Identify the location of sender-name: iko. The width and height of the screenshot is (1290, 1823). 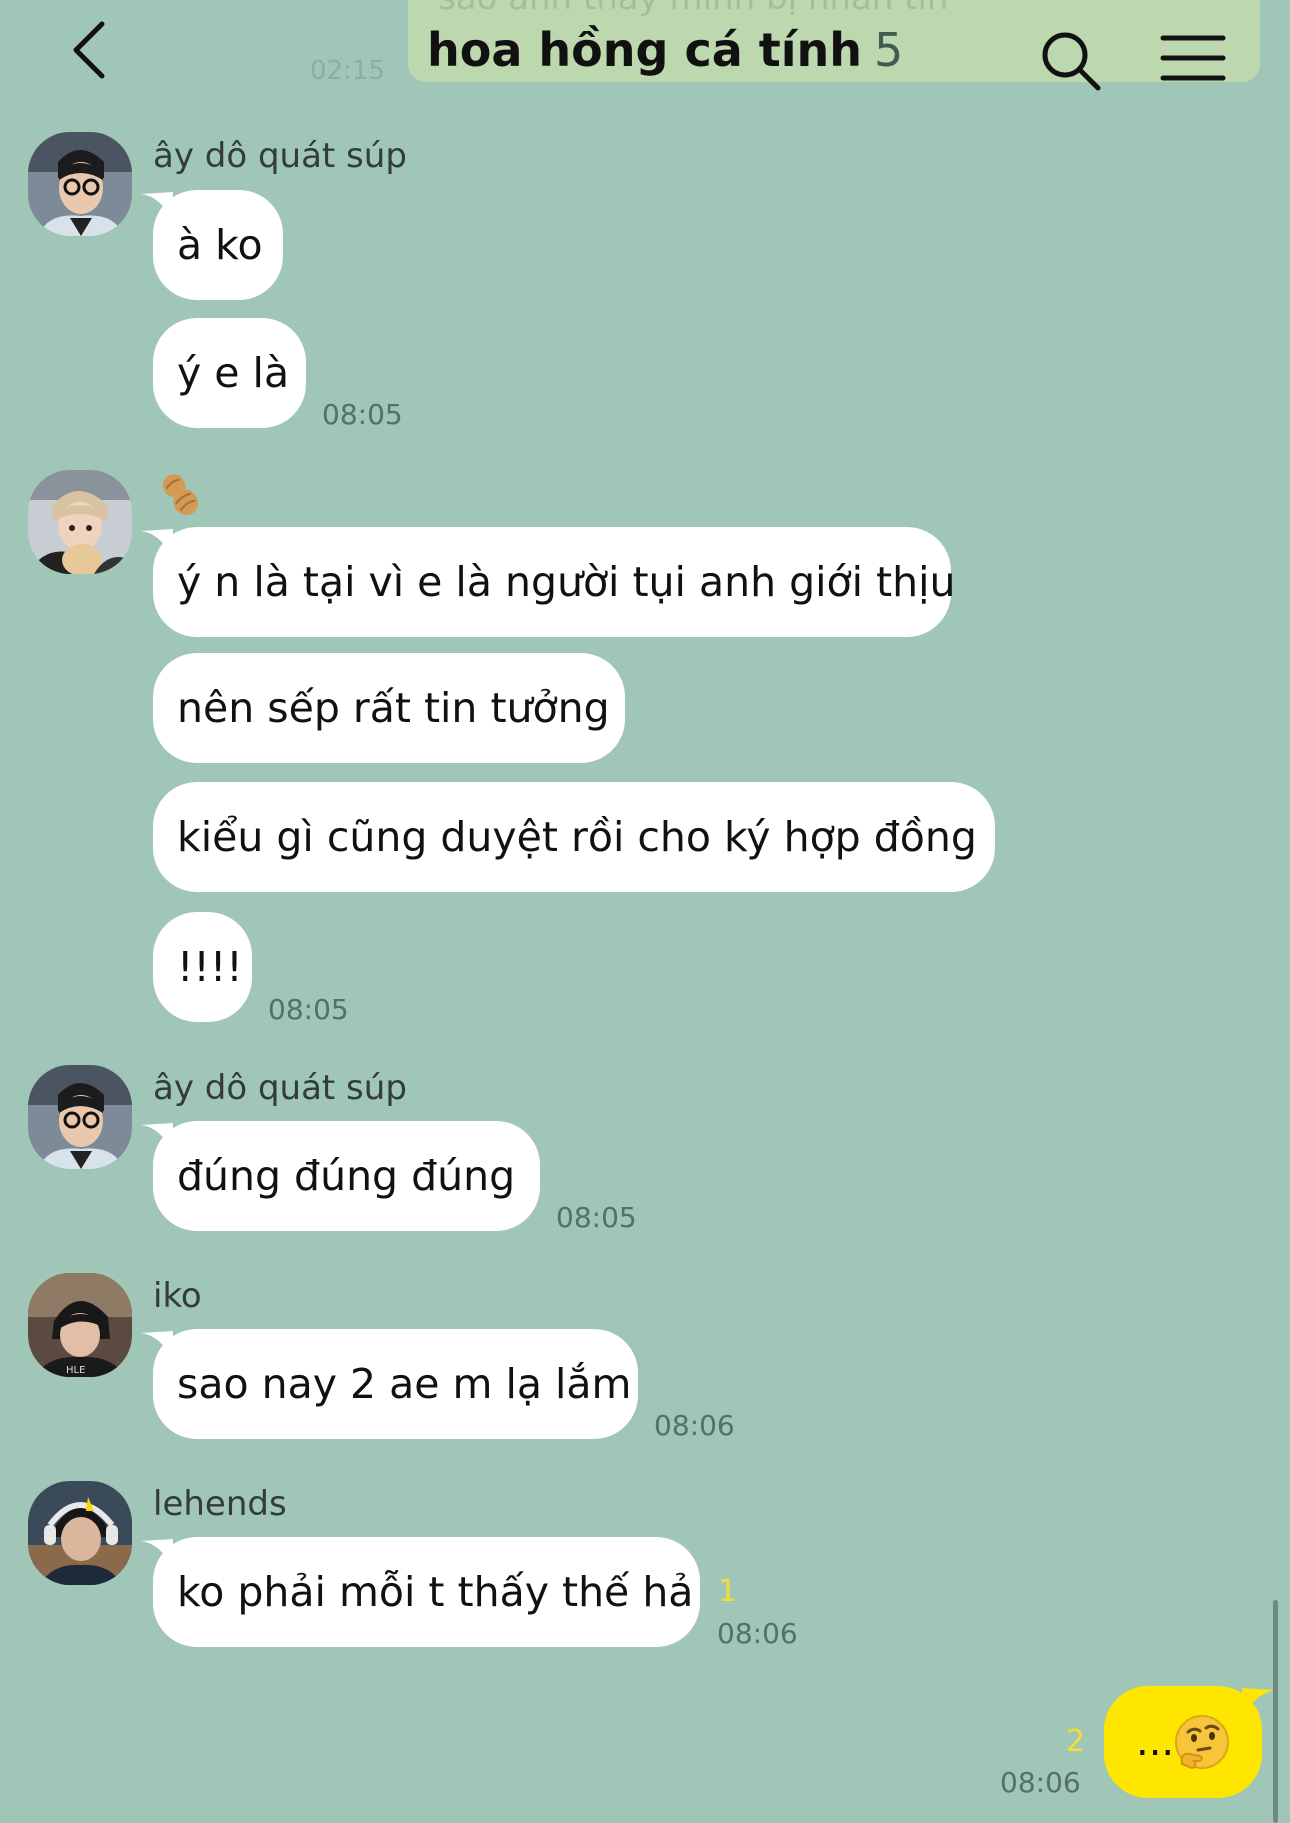
(177, 1296).